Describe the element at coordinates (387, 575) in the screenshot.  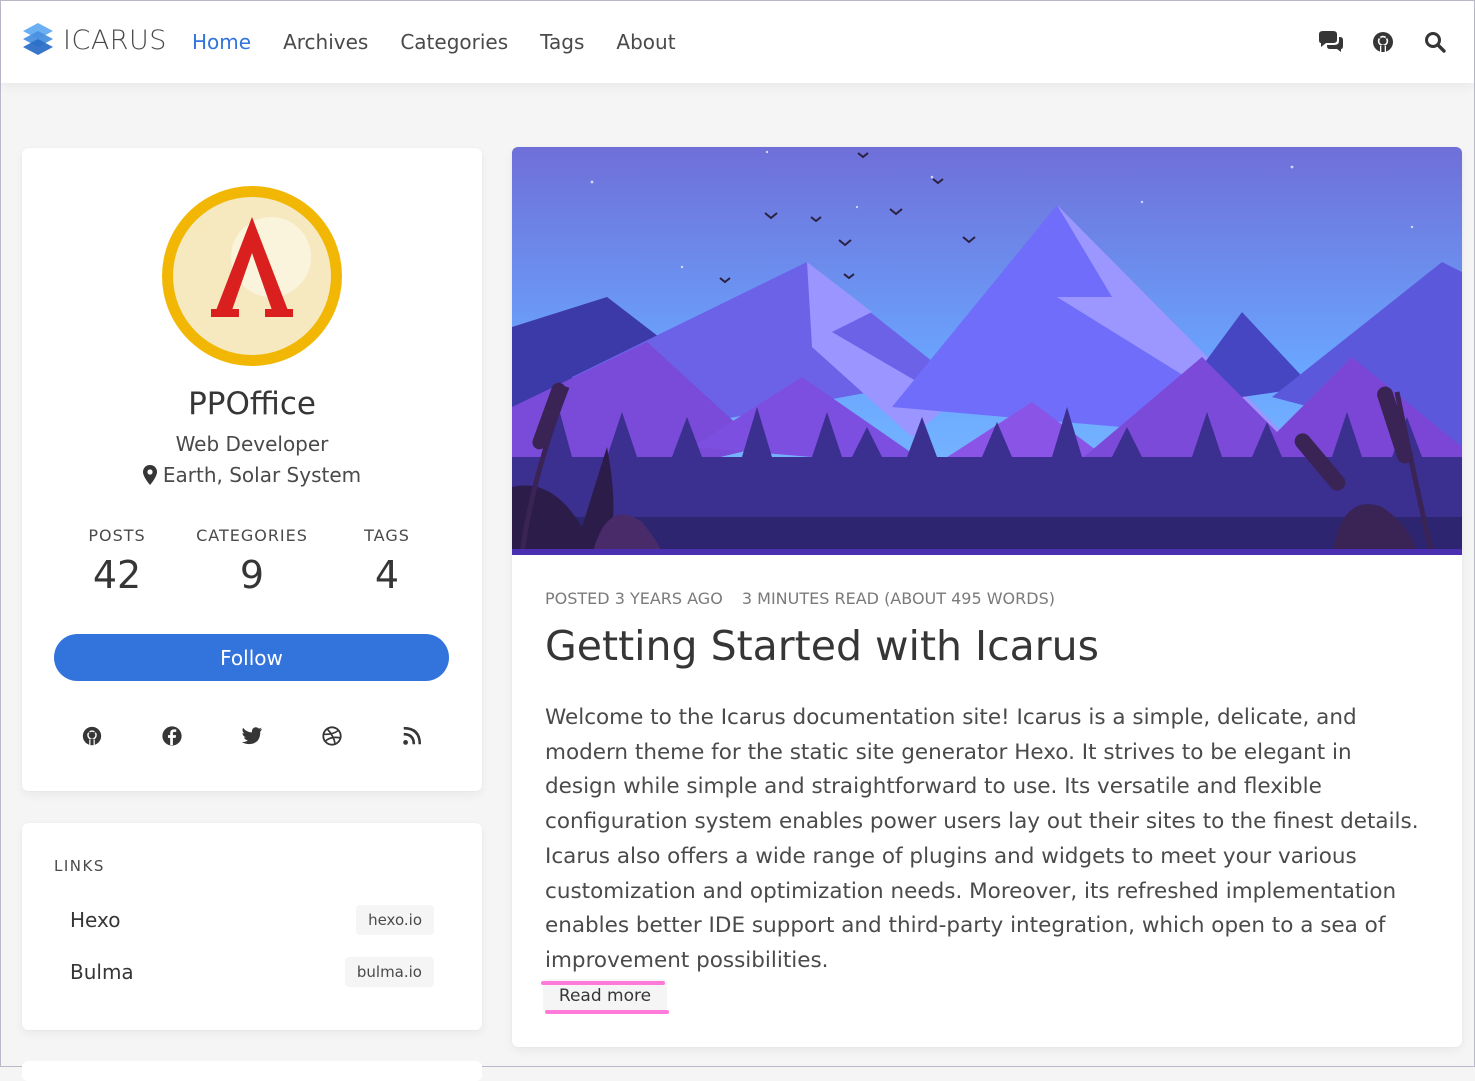
I see `stat-value: 4` at that location.